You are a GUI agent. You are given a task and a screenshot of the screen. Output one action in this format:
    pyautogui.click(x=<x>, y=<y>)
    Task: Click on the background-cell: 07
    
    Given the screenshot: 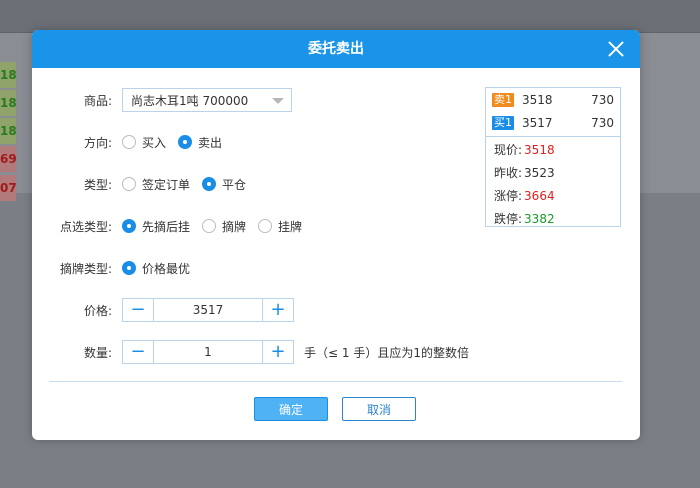 What is the action you would take?
    pyautogui.click(x=8, y=188)
    